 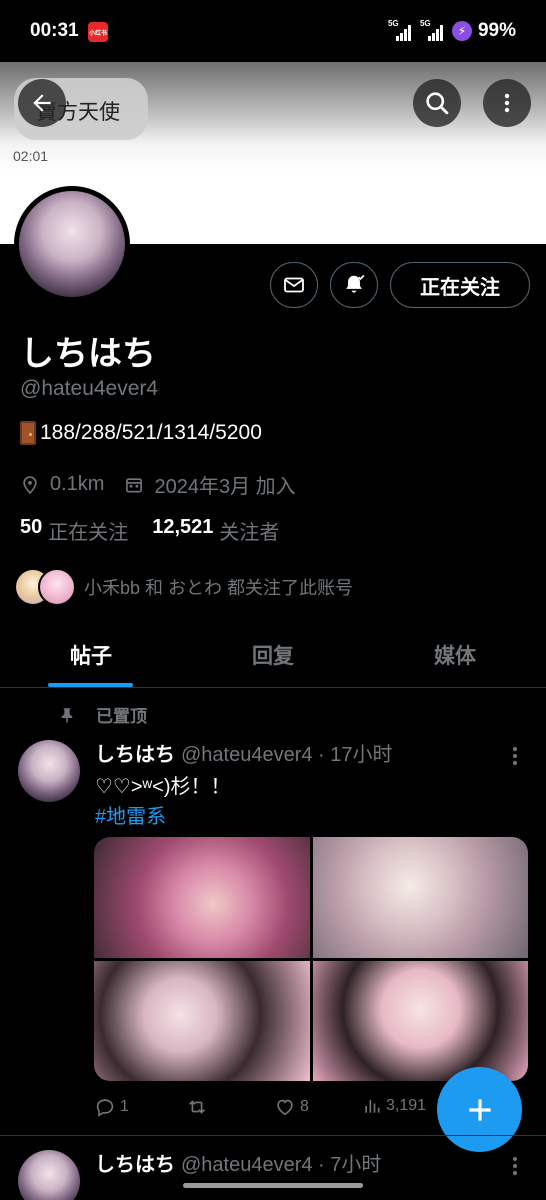 What do you see at coordinates (31, 527) in the screenshot?
I see `following-count: 50` at bounding box center [31, 527].